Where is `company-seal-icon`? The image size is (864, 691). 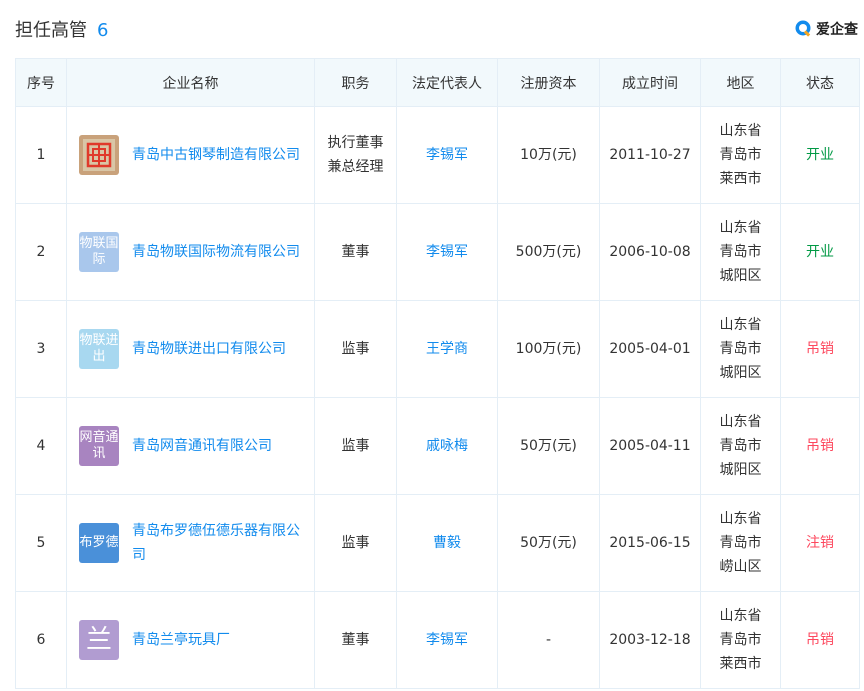 company-seal-icon is located at coordinates (99, 155).